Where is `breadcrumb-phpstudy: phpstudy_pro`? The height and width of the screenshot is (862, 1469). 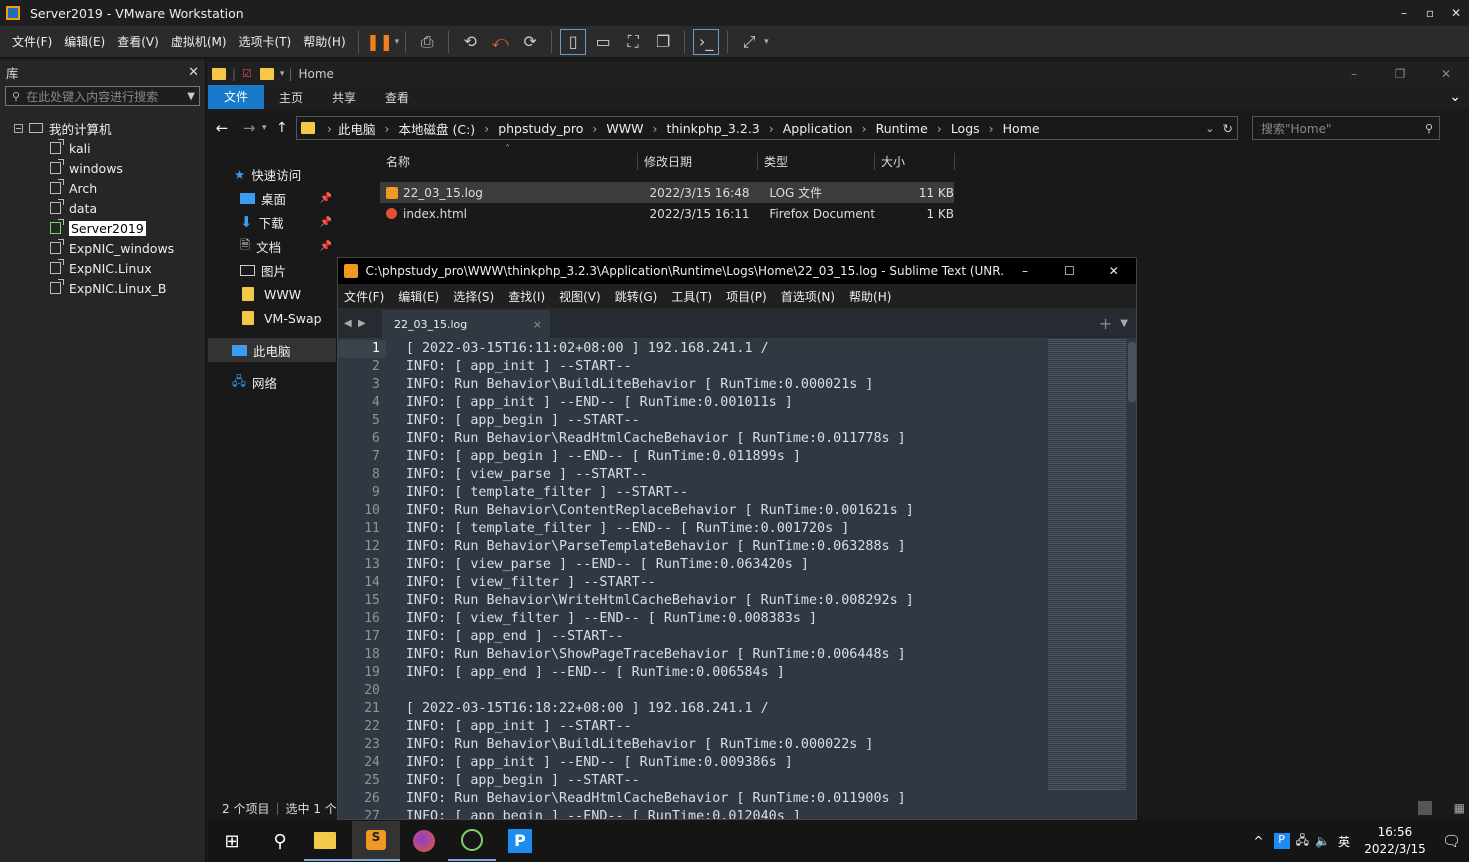 breadcrumb-phpstudy: phpstudy_pro is located at coordinates (540, 128).